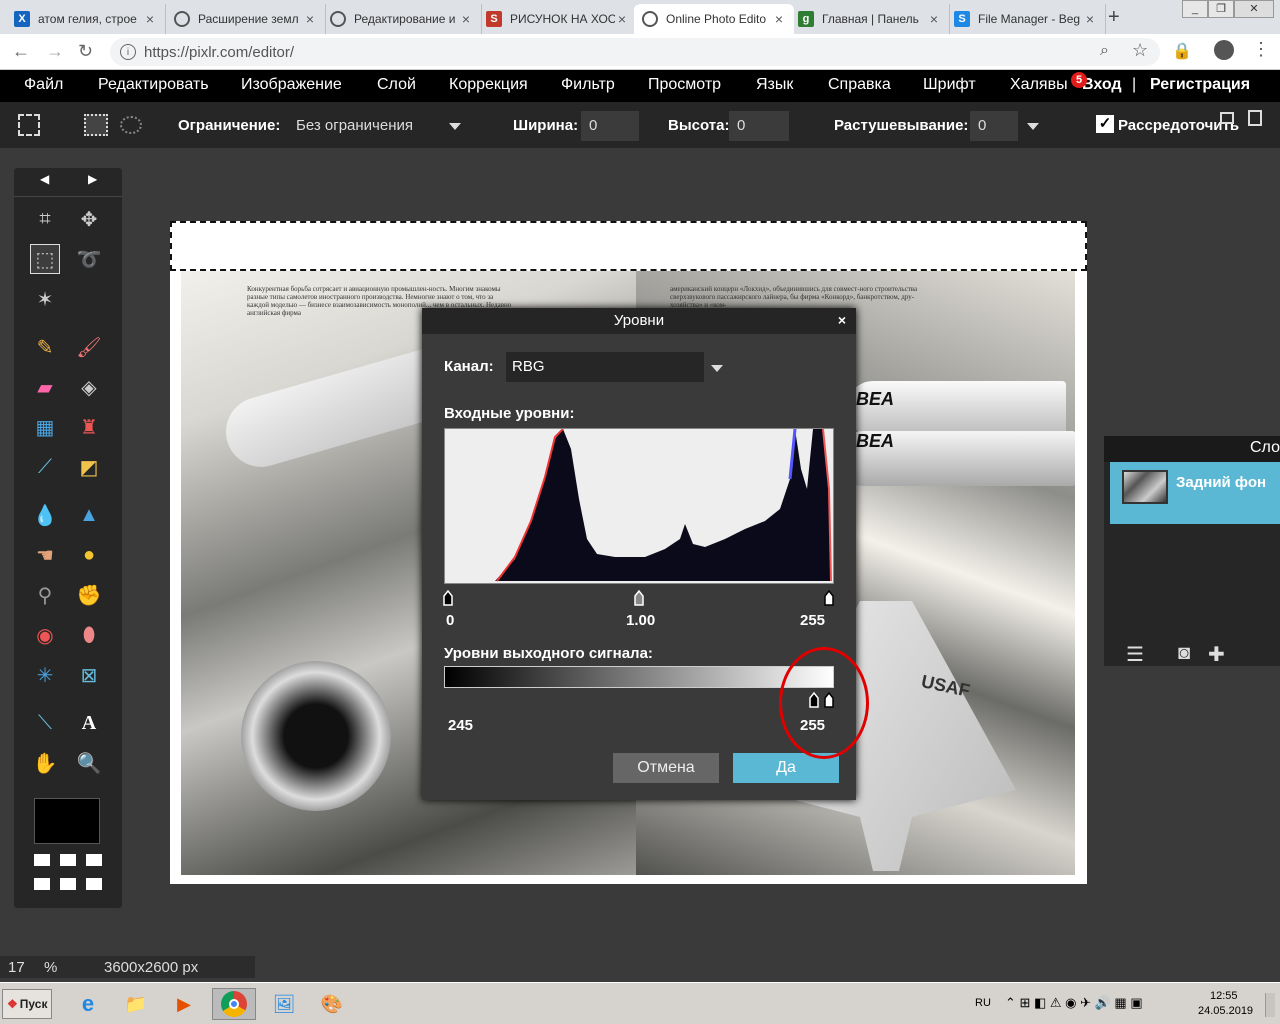 The height and width of the screenshot is (1024, 1280). What do you see at coordinates (45, 467) in the screenshot?
I see `color-replace-icon: ⟋` at bounding box center [45, 467].